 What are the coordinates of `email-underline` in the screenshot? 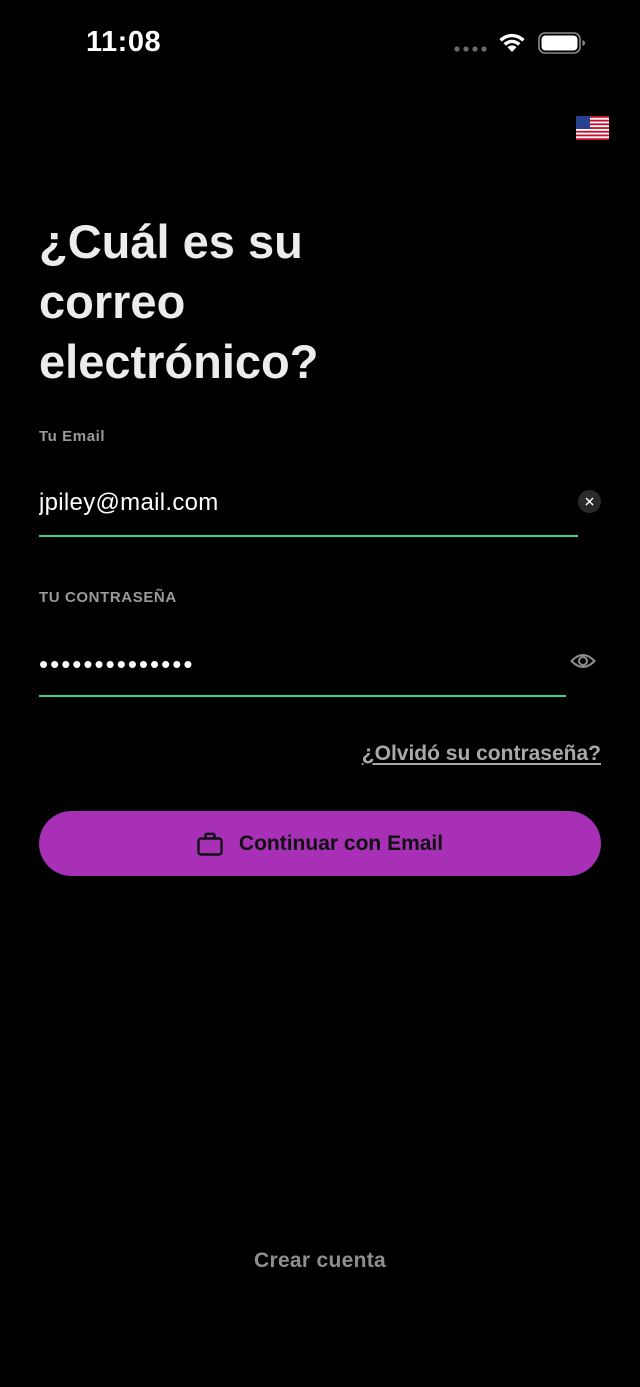 It's located at (308, 536).